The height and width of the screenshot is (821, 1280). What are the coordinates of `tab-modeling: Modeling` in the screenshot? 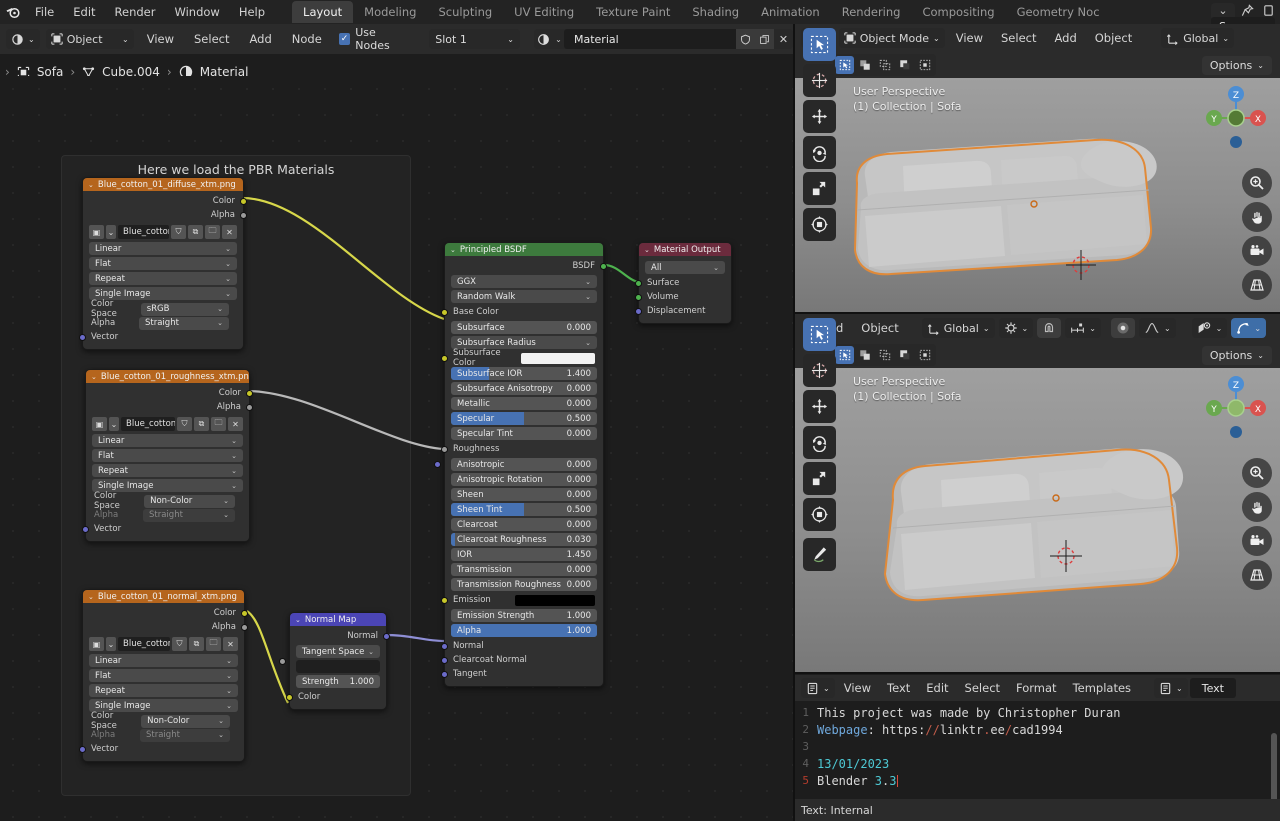 It's located at (390, 12).